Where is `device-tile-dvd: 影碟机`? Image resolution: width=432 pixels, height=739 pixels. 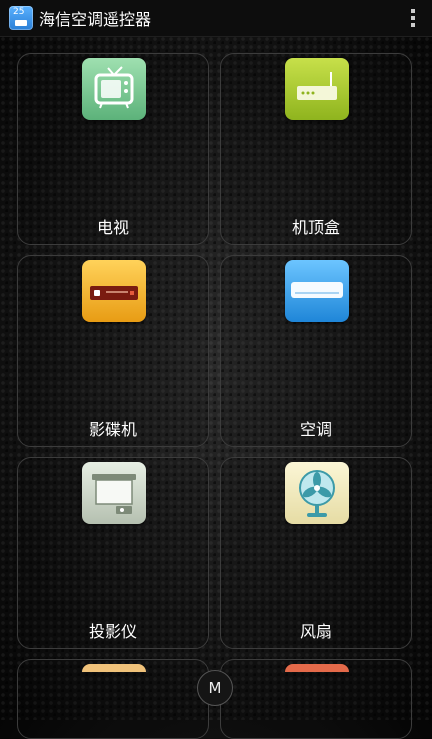
device-tile-dvd: 影碟机 is located at coordinates (113, 351).